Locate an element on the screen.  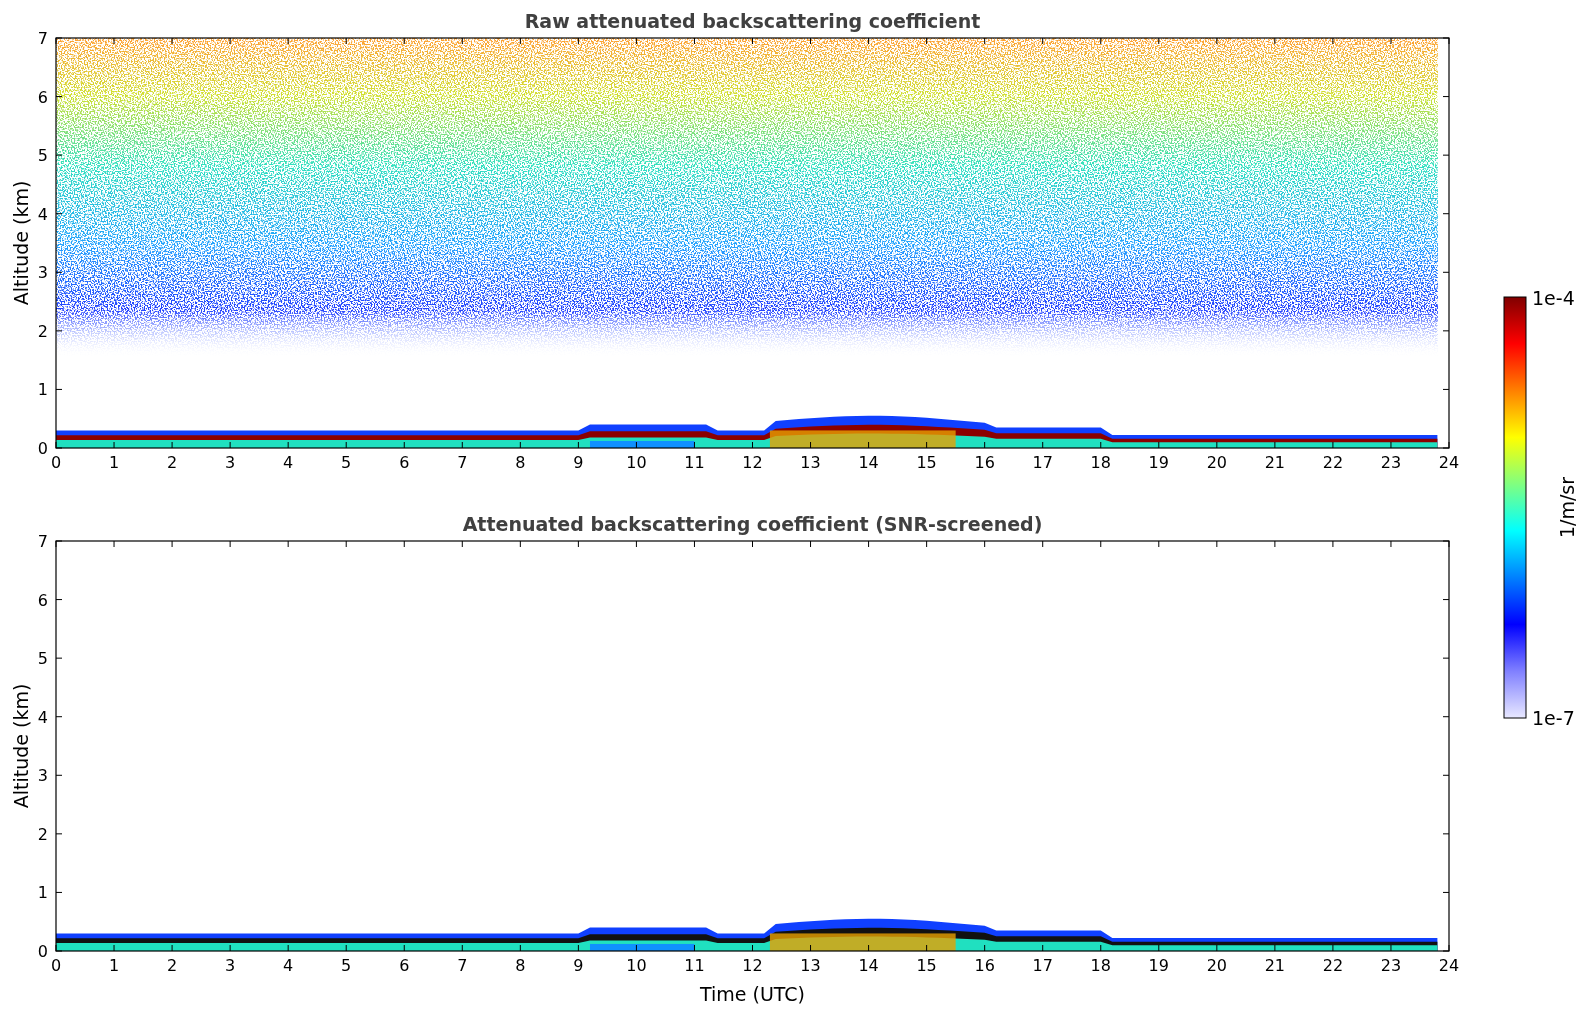
plot-title: Raw attenuated backscattering coefficient is located at coordinates (752, 21).